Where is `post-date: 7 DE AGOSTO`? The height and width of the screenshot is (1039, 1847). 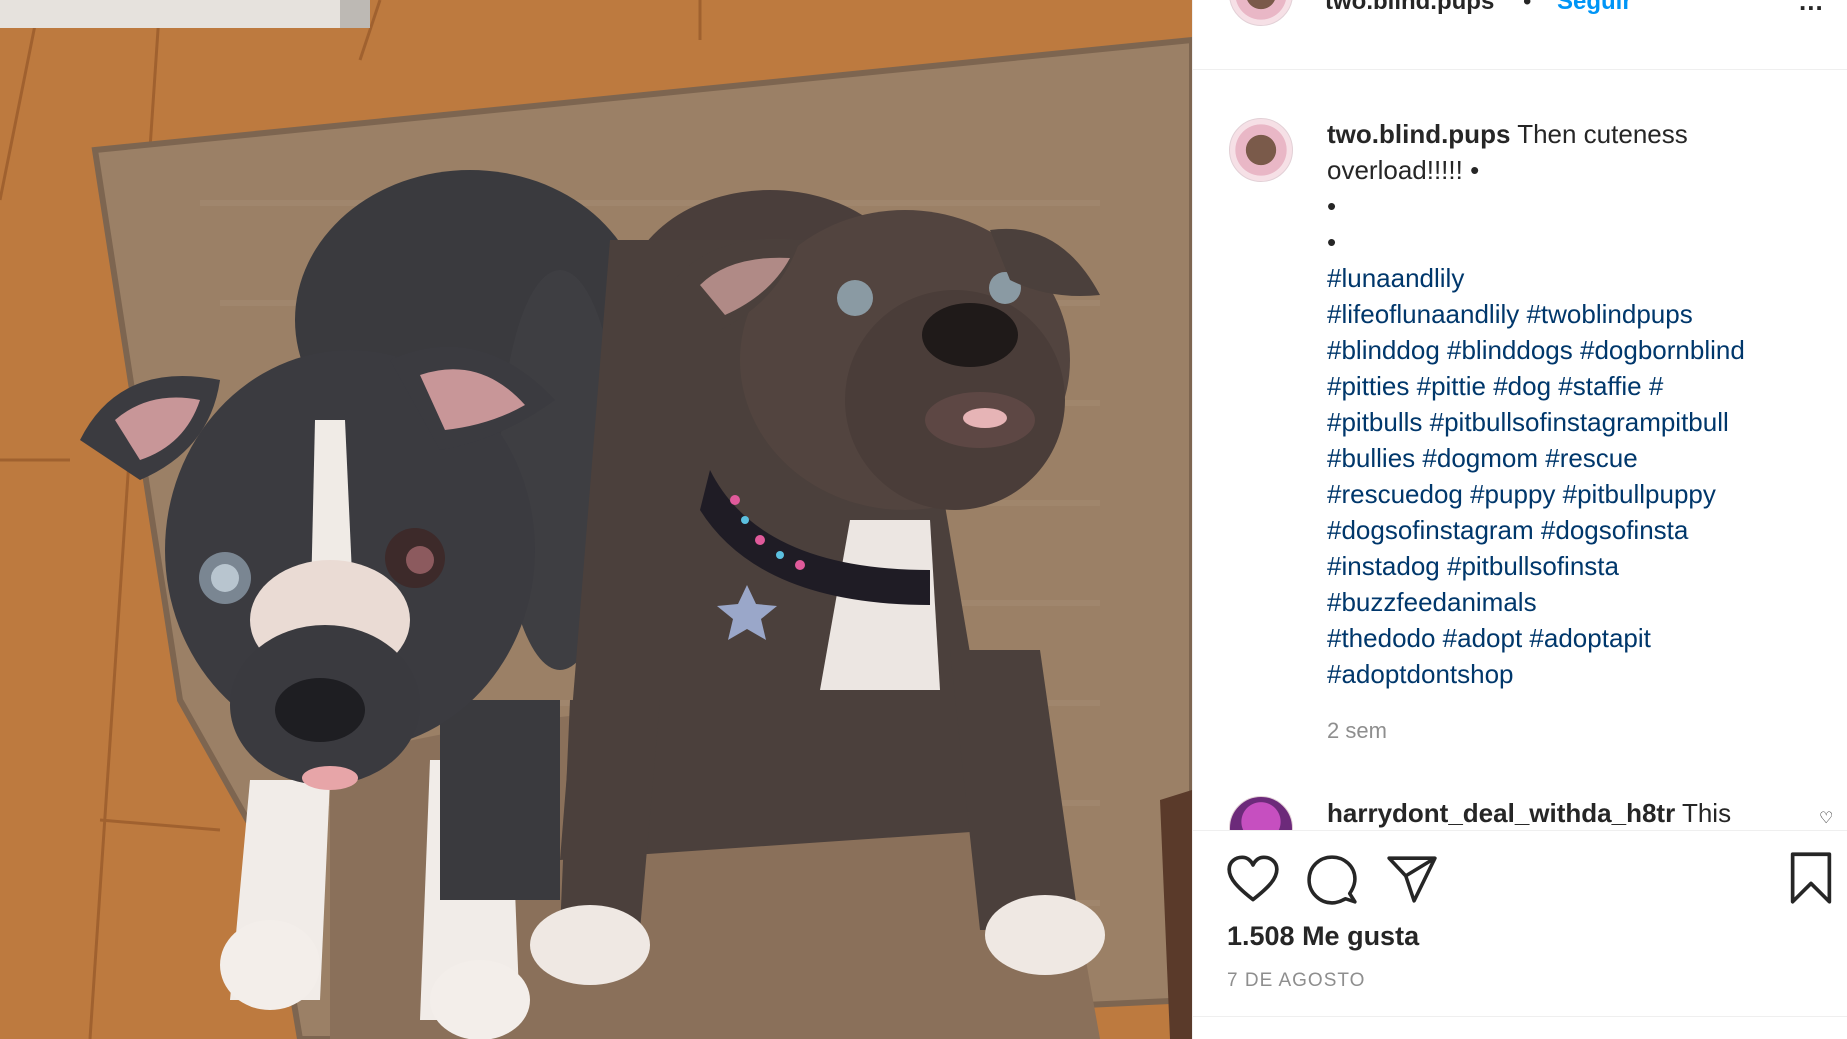
post-date: 7 DE AGOSTO is located at coordinates (1296, 981).